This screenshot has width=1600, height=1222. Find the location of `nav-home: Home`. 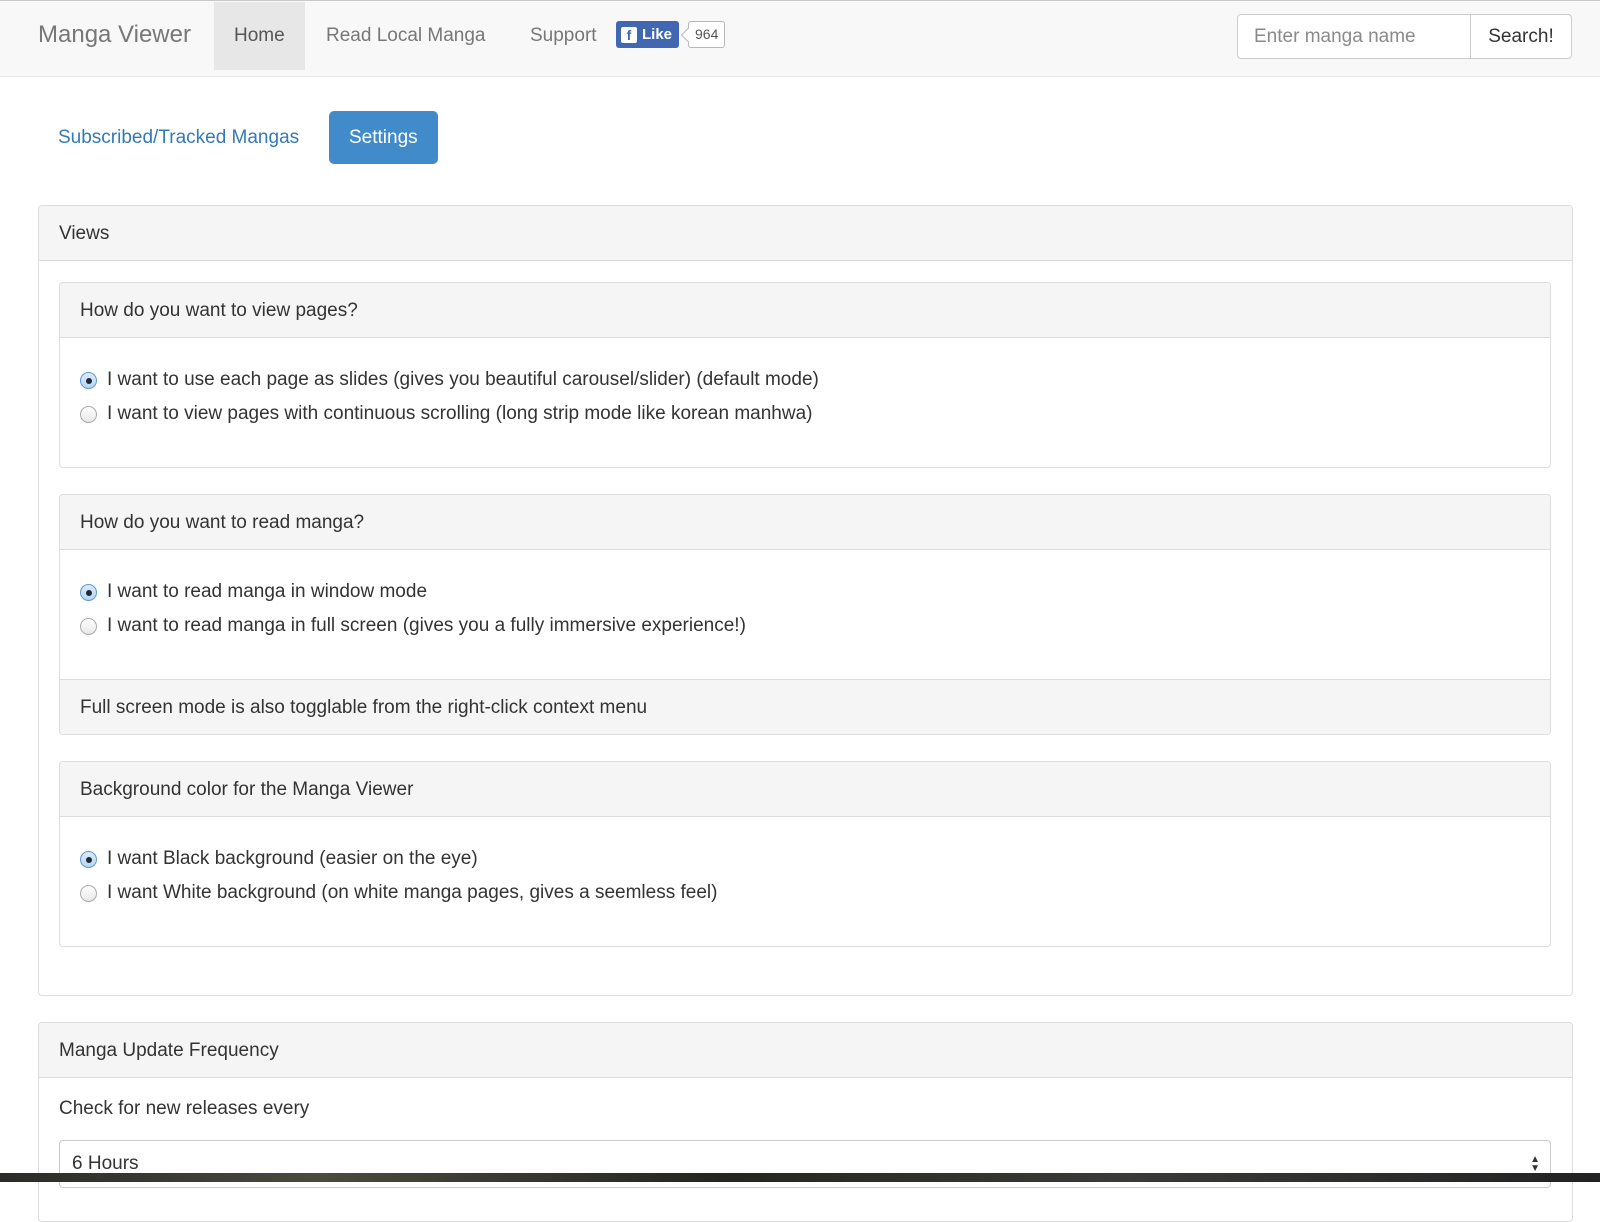

nav-home: Home is located at coordinates (259, 36).